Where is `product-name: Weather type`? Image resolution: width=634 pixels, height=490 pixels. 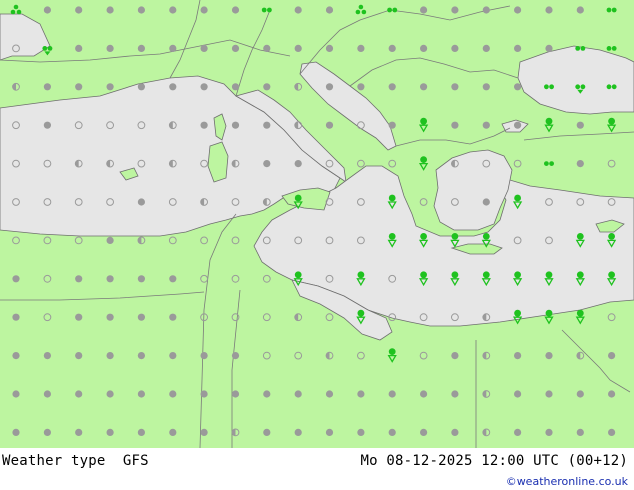
product-name: Weather type is located at coordinates (54, 461).